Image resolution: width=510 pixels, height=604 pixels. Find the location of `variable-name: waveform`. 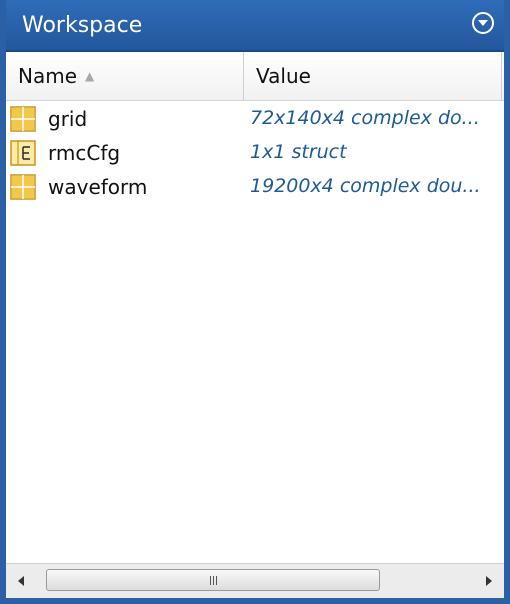

variable-name: waveform is located at coordinates (98, 187).